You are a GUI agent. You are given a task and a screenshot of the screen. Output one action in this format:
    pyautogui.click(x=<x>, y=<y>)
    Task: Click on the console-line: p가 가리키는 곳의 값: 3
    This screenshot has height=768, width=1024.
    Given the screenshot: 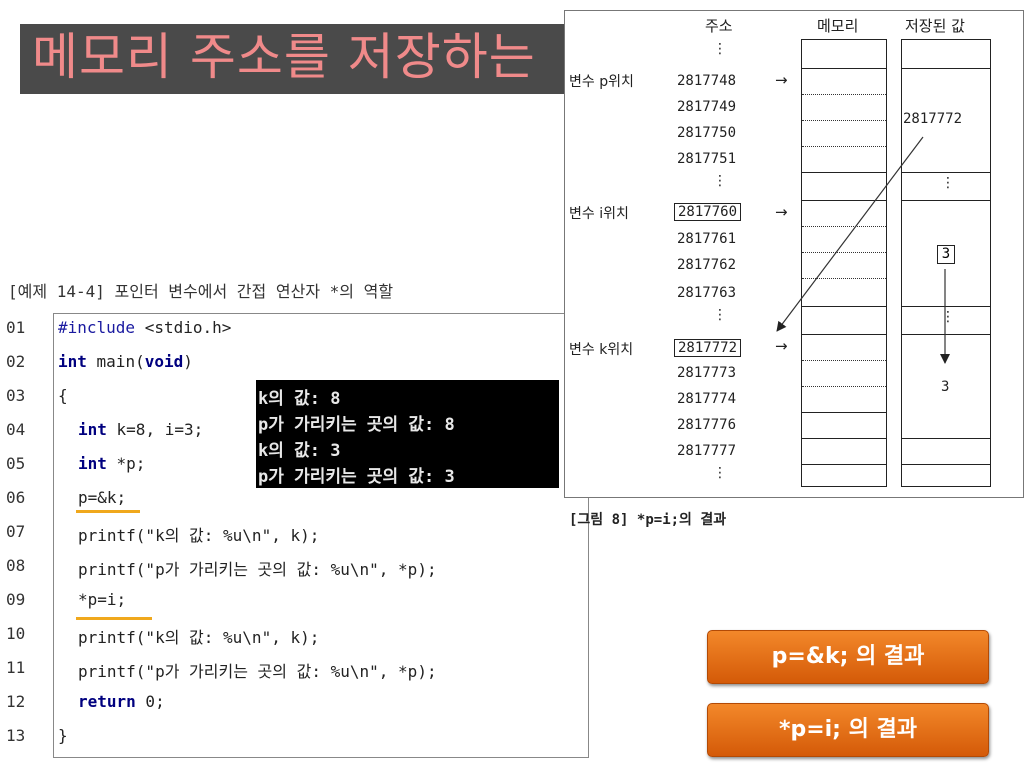 What is the action you would take?
    pyautogui.click(x=356, y=477)
    